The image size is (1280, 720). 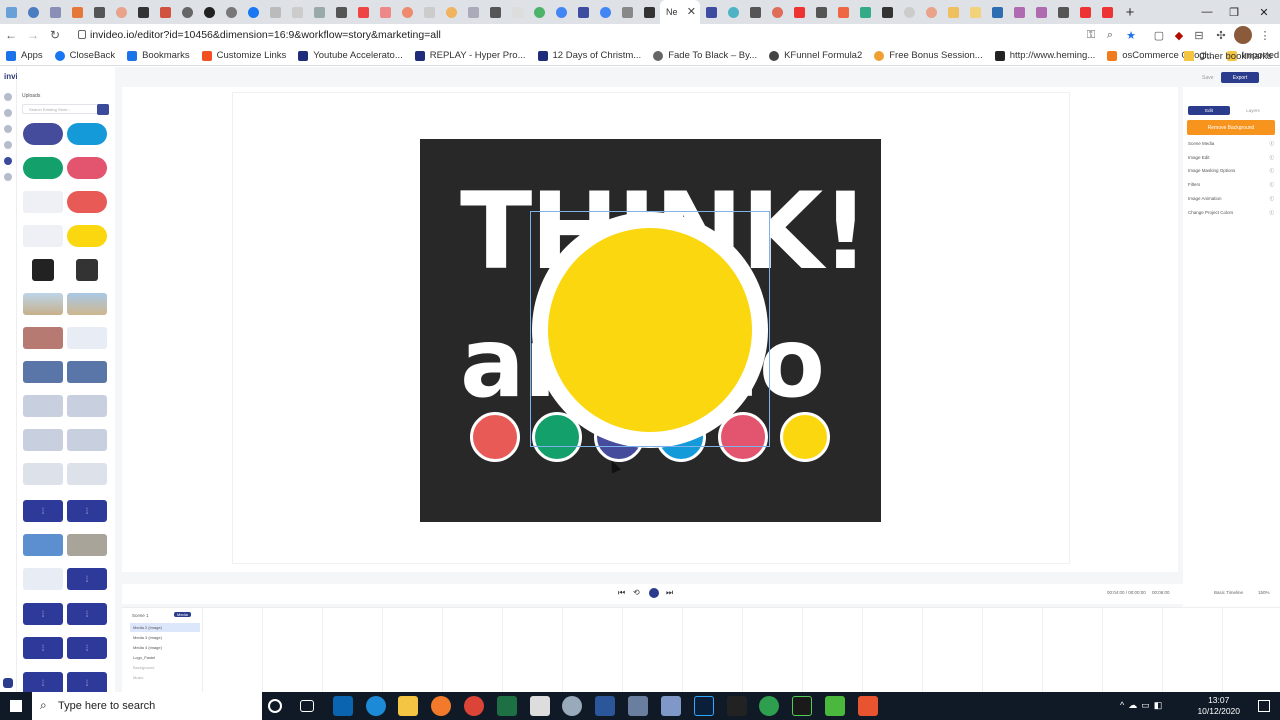 What do you see at coordinates (815, 55) in the screenshot?
I see `bookmark-item: KFunnel Formula2` at bounding box center [815, 55].